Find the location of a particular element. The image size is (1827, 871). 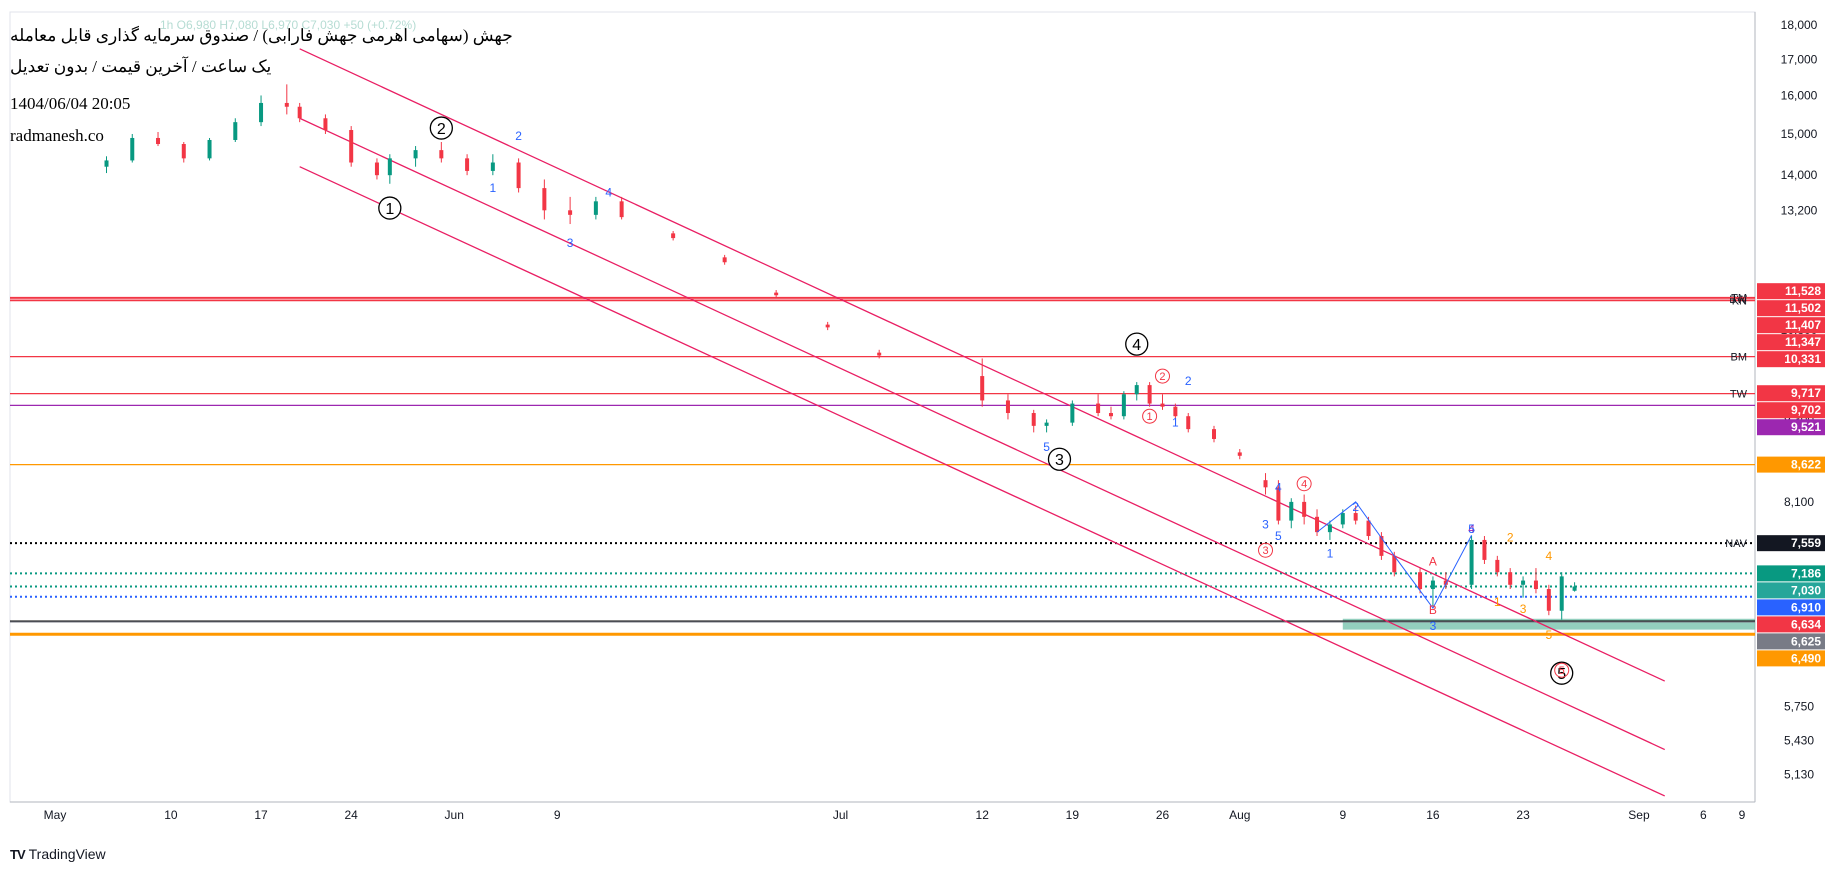

x-tick-label-14: Sep is located at coordinates (1639, 815).